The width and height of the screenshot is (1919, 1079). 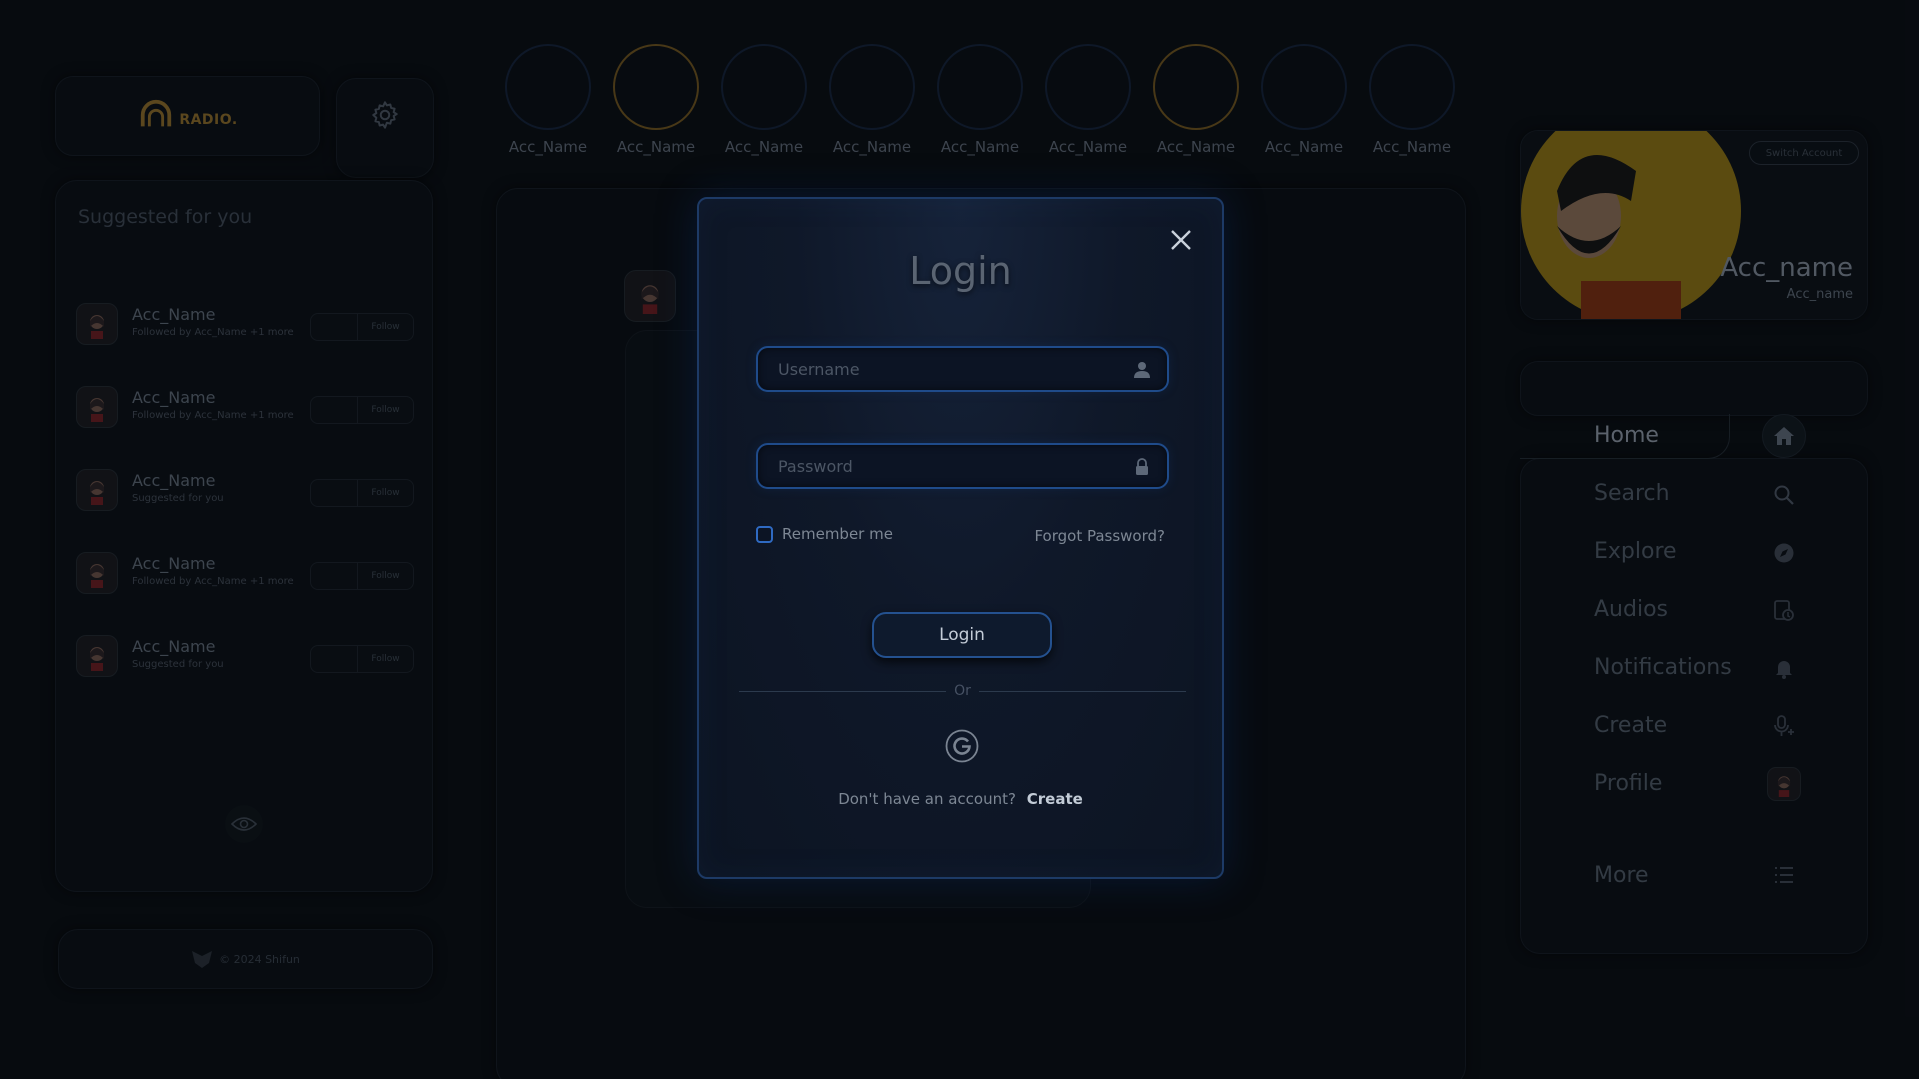 I want to click on signup-row: Don't have an account? Create, so click(x=960, y=799).